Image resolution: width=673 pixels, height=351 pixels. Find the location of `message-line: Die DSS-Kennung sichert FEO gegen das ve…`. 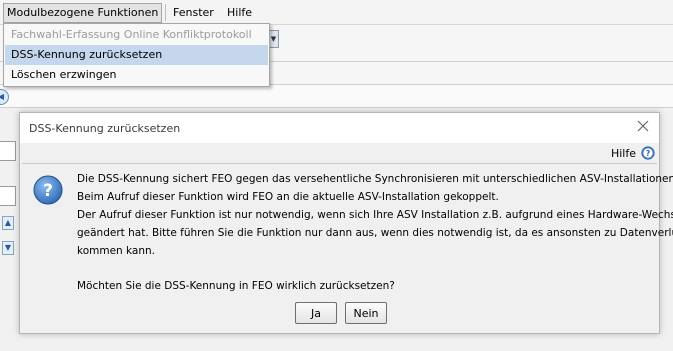

message-line: Die DSS-Kennung sichert FEO gegen das ve… is located at coordinates (375, 179).